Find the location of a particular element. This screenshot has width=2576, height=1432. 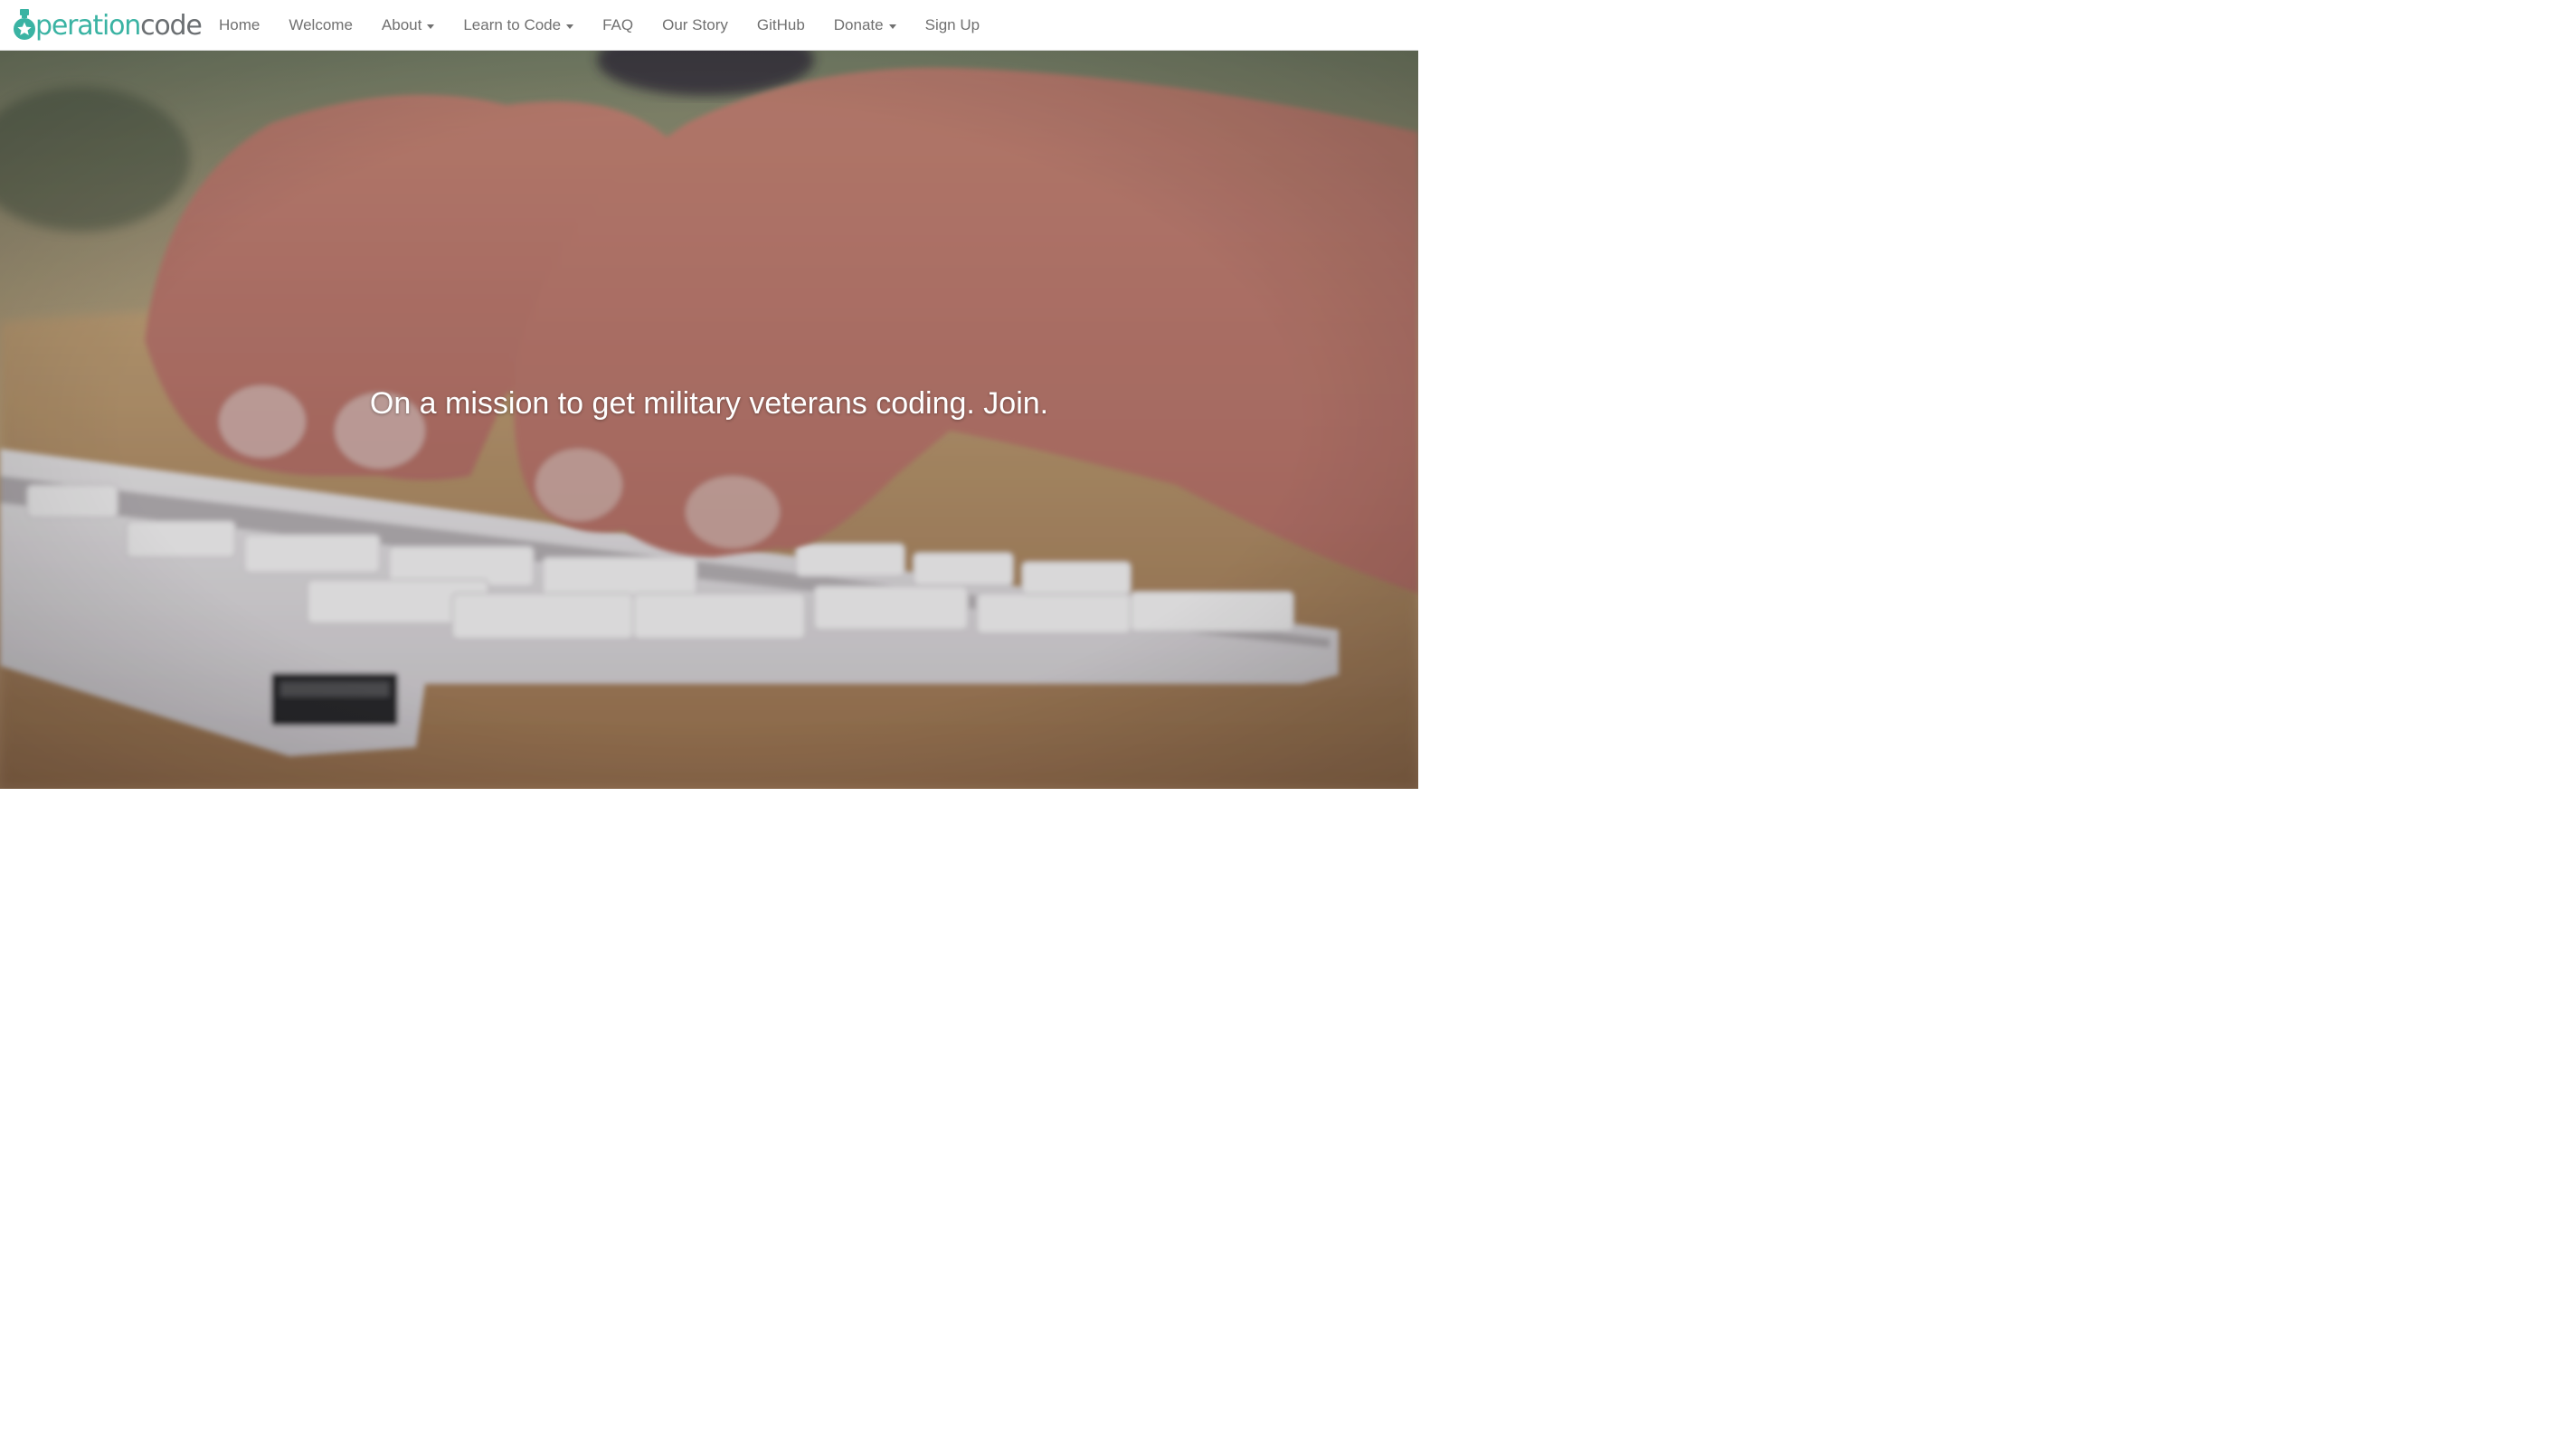

logo-text-code: code is located at coordinates (172, 26).